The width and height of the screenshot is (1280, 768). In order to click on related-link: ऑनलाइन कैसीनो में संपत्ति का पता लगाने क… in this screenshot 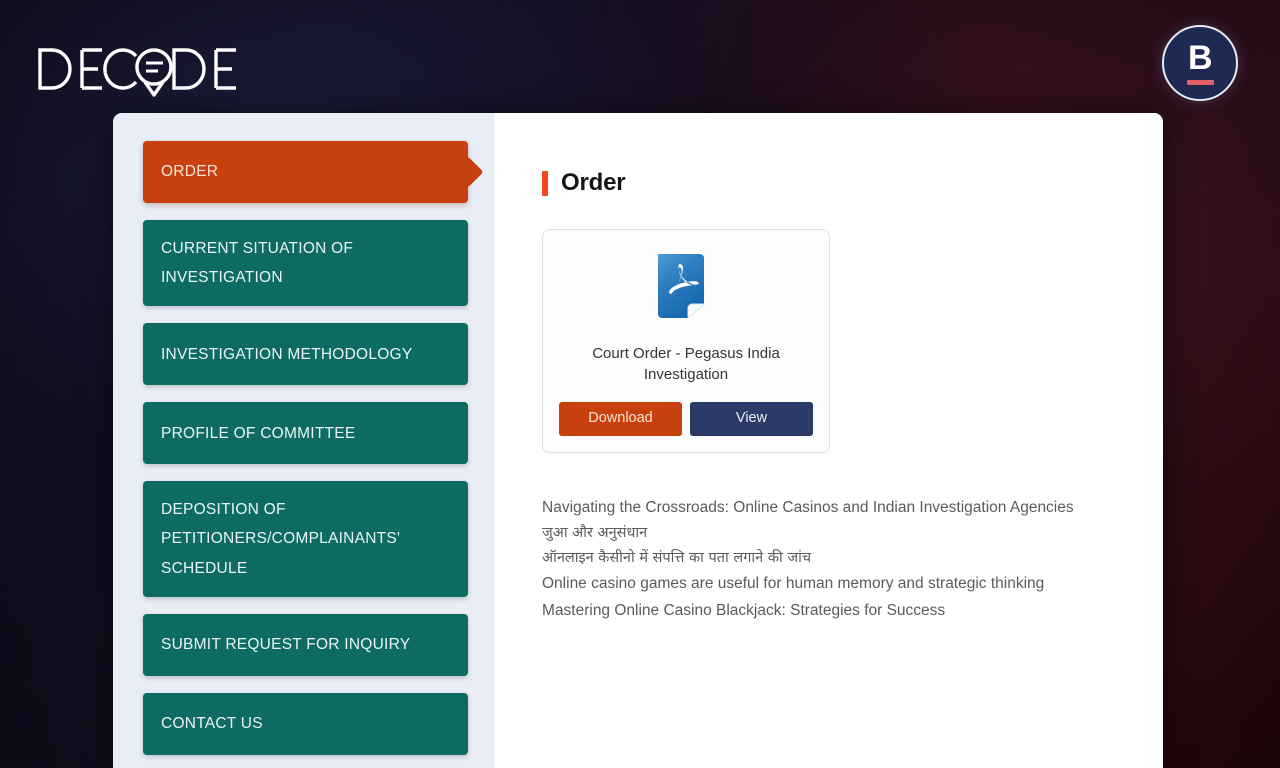, I will do `click(832, 558)`.